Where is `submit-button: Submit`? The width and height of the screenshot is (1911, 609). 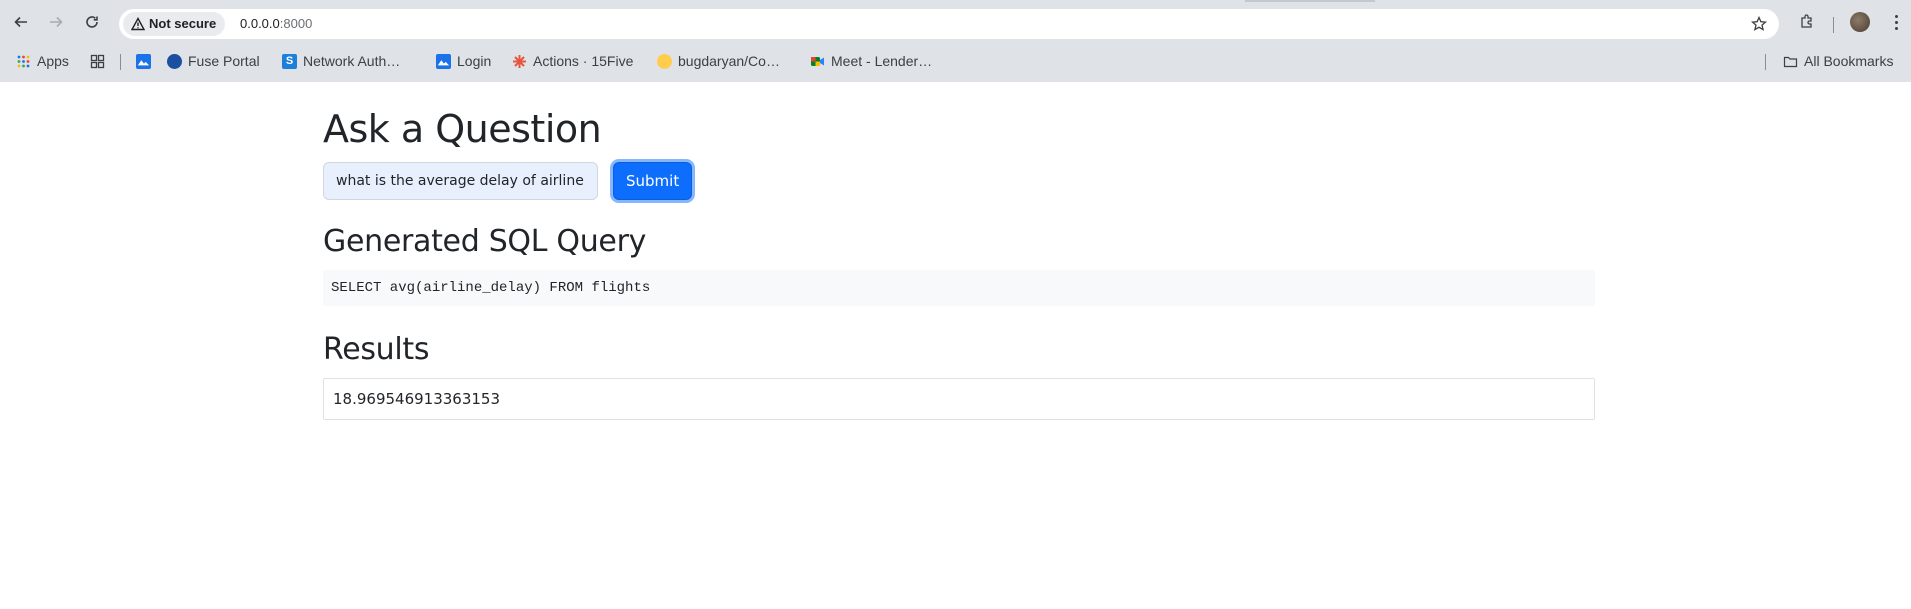 submit-button: Submit is located at coordinates (653, 181).